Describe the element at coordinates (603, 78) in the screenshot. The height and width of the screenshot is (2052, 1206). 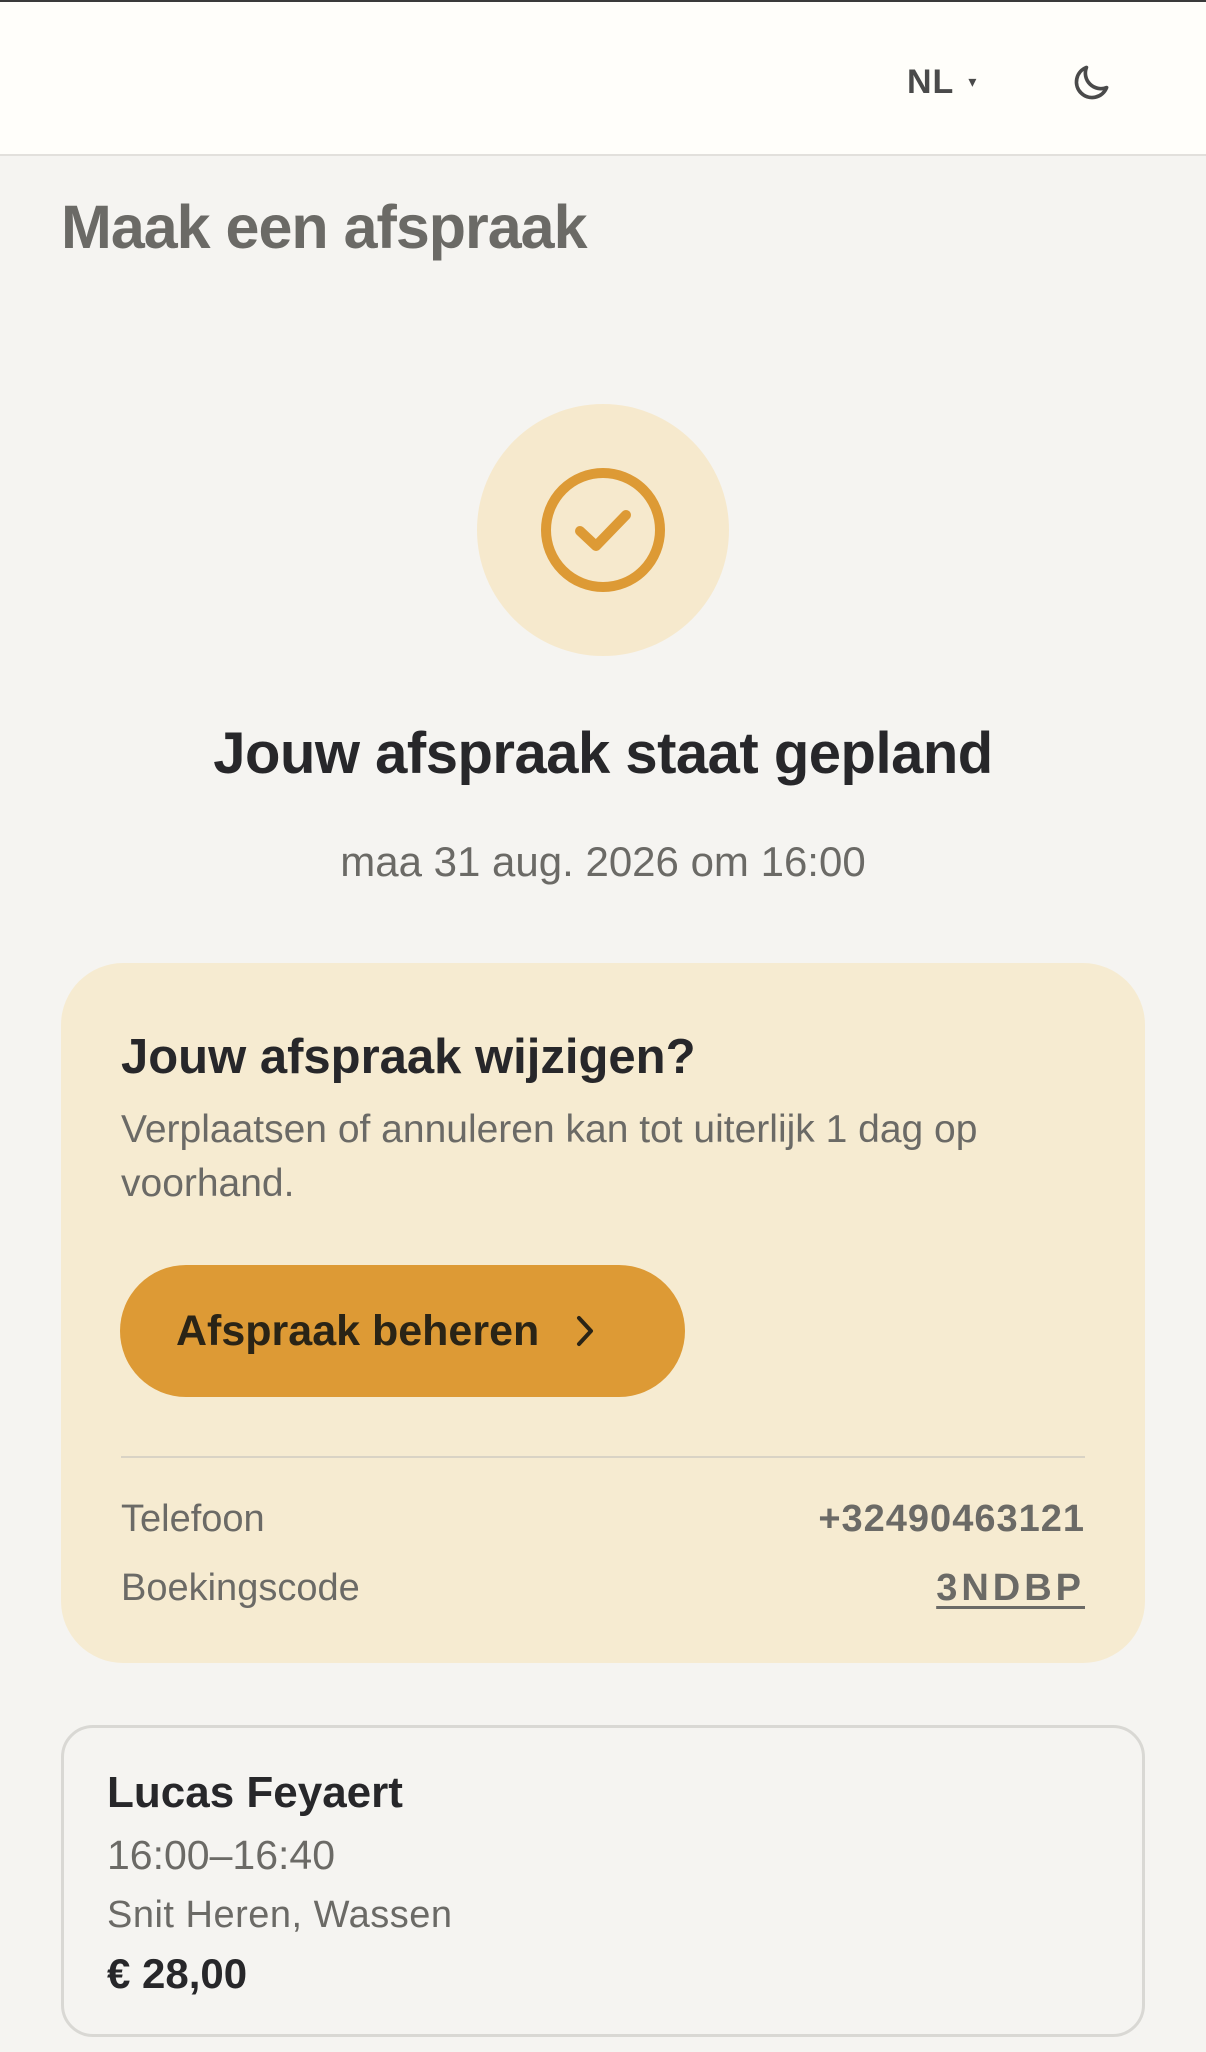
I see `top-bar: NL ▾` at that location.